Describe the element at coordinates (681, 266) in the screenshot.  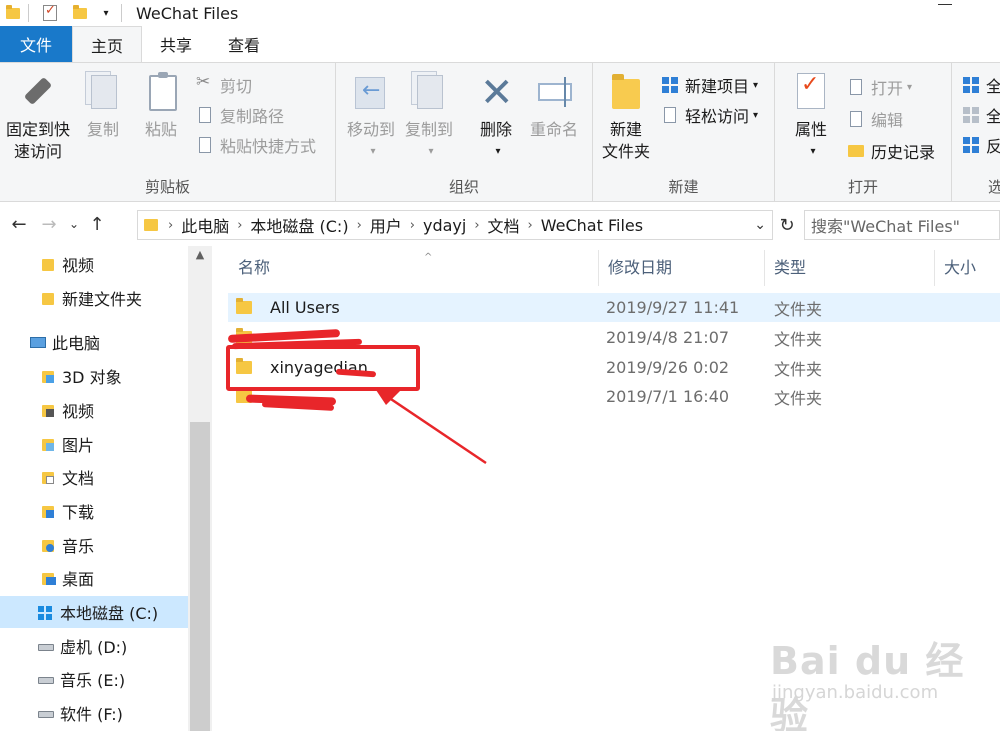
I see `column-header-date: 修改日期` at that location.